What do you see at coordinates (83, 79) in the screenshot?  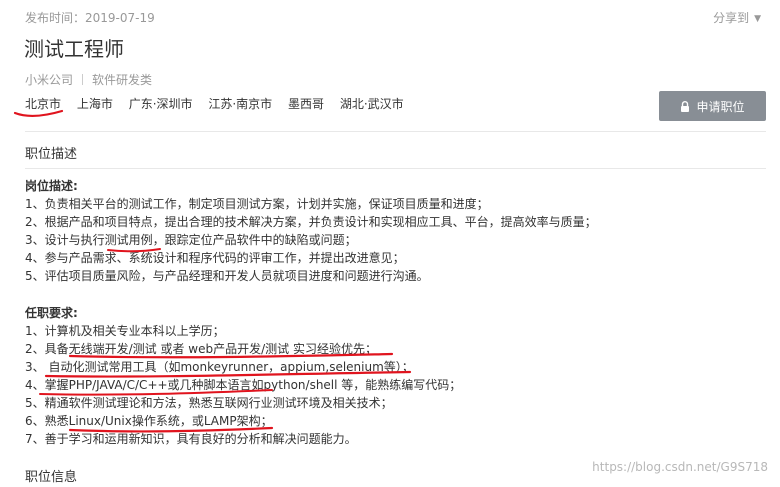 I see `meta-divider` at bounding box center [83, 79].